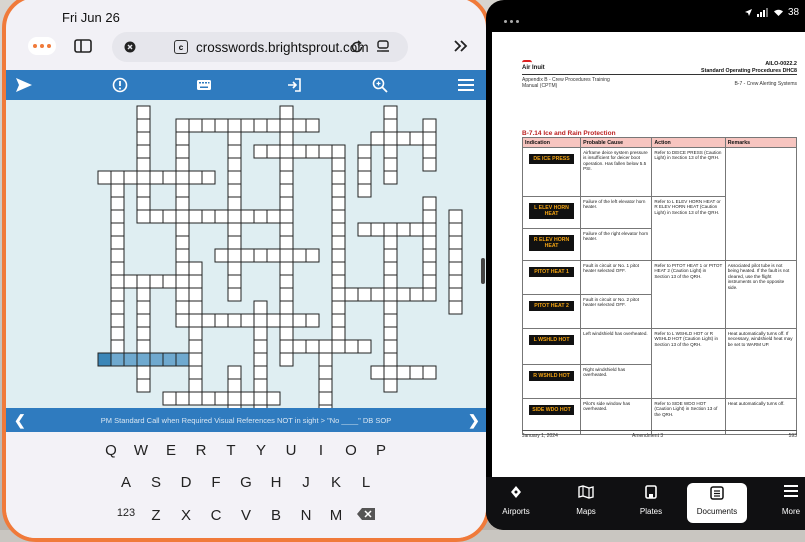 Image resolution: width=805 pixels, height=542 pixels. What do you see at coordinates (204, 85) in the screenshot?
I see `keyboard-icon` at bounding box center [204, 85].